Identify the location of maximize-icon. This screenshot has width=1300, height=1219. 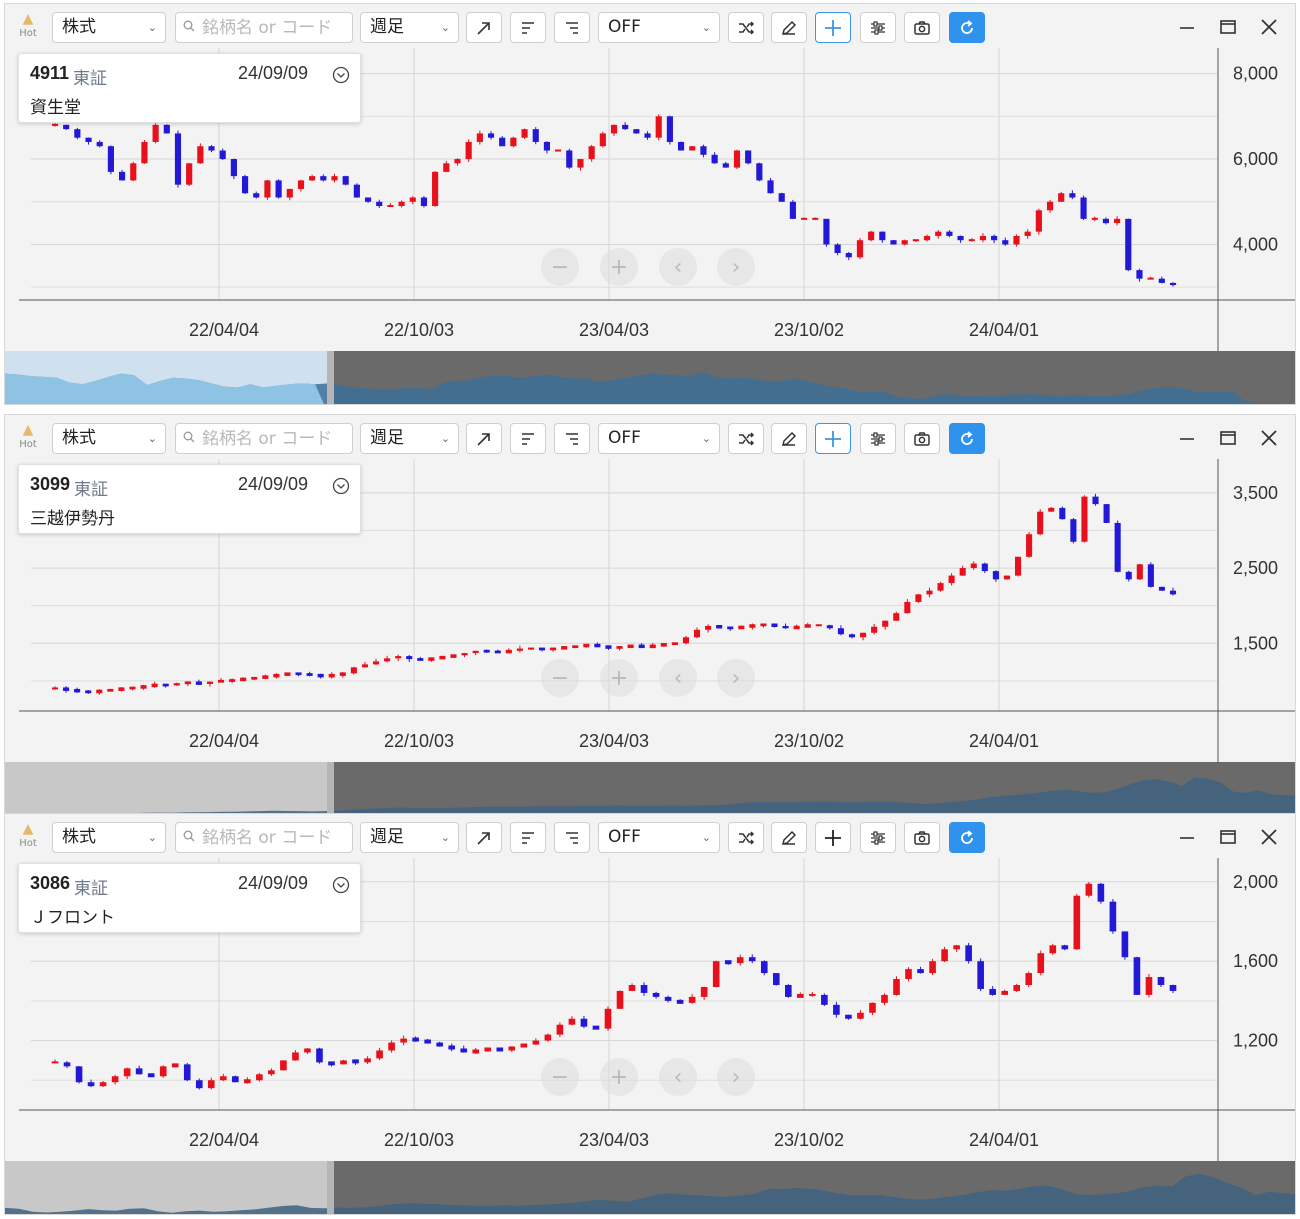
(1228, 438).